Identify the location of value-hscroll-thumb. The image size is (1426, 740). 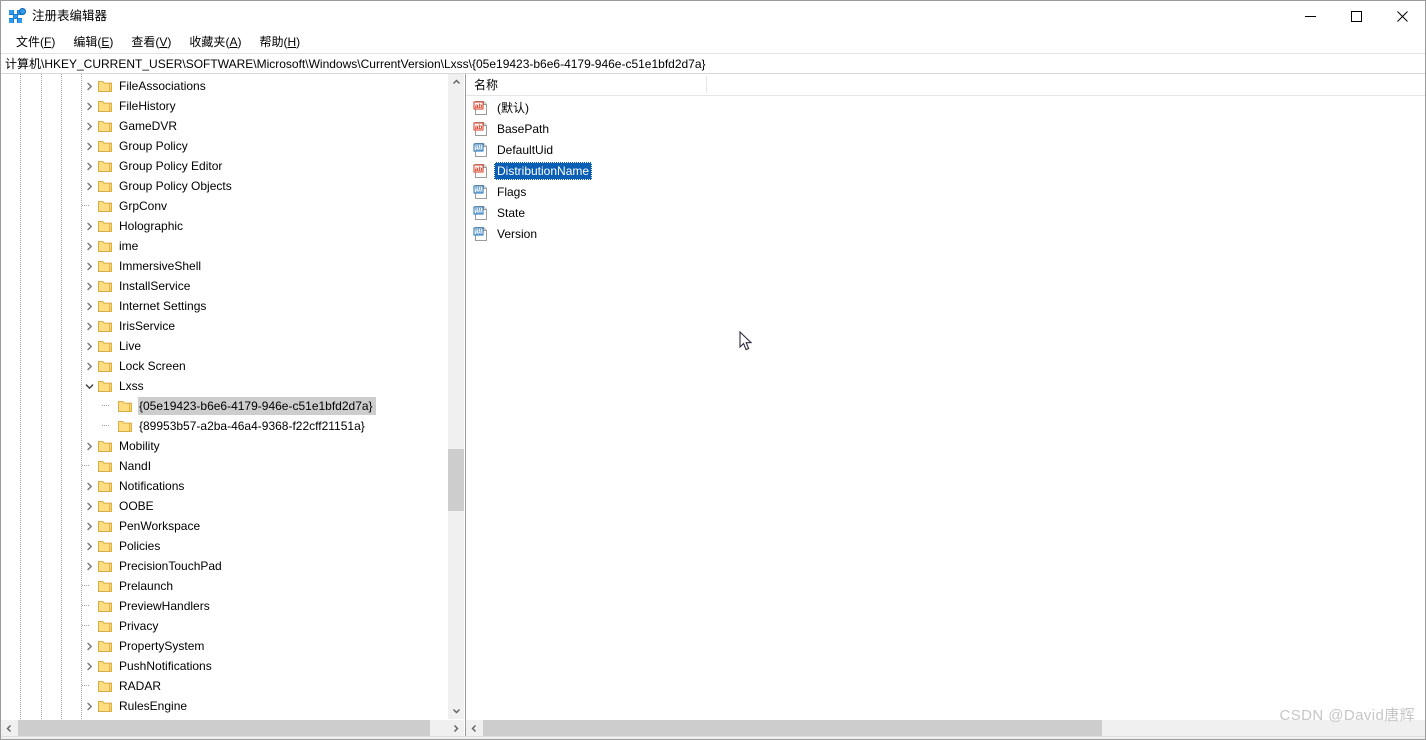
(792, 727).